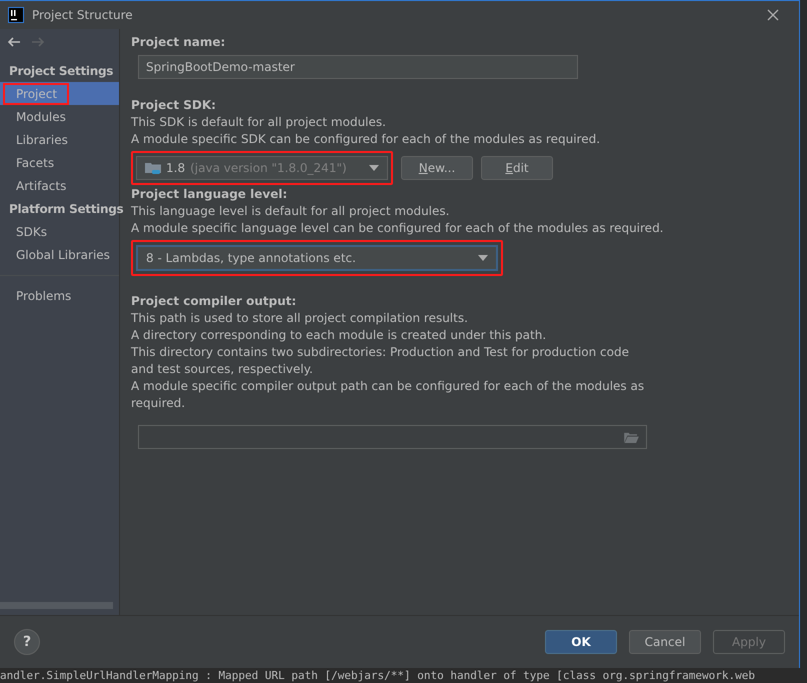  Describe the element at coordinates (392, 437) in the screenshot. I see `output-path-field` at that location.